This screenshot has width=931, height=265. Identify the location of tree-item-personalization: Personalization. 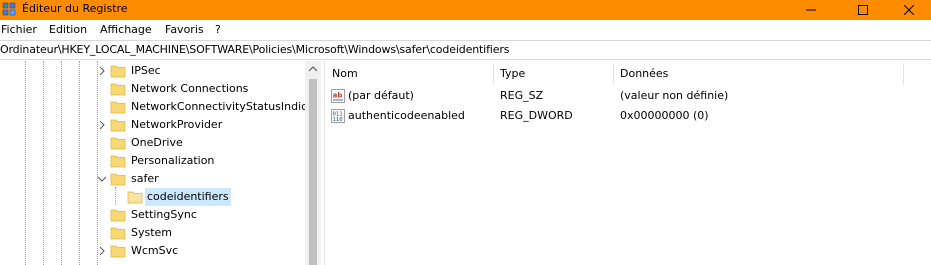
(152, 161).